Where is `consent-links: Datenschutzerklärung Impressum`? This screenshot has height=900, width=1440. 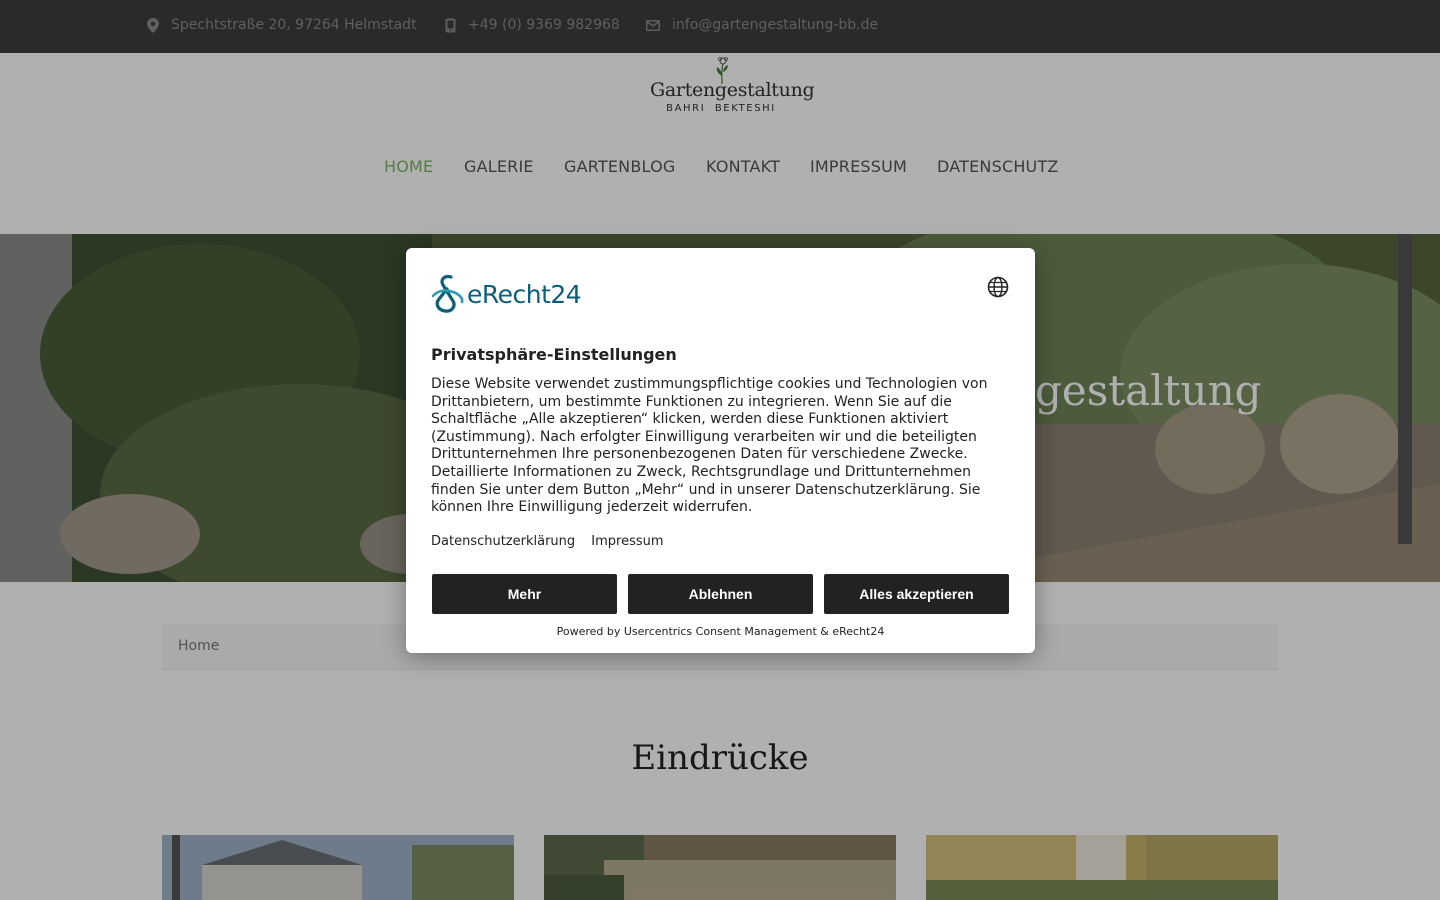
consent-links: Datenschutzerklärung Impressum is located at coordinates (553, 541).